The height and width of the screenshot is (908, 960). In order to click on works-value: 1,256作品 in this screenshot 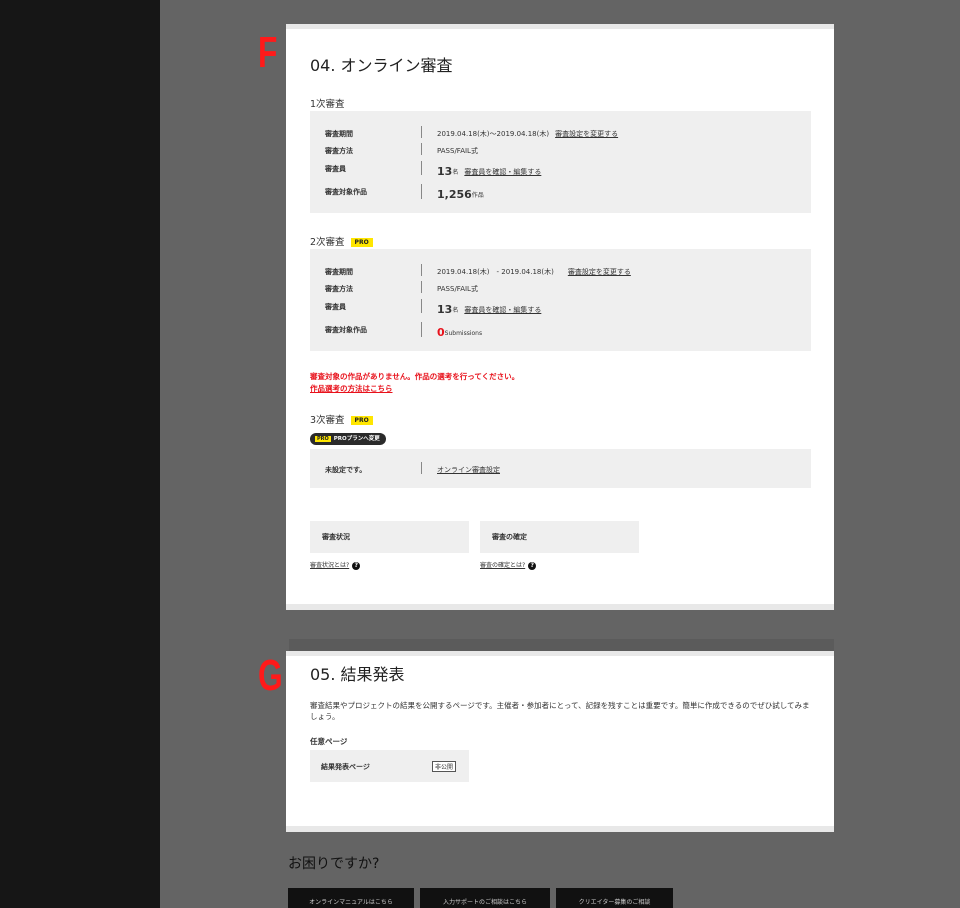, I will do `click(460, 194)`.